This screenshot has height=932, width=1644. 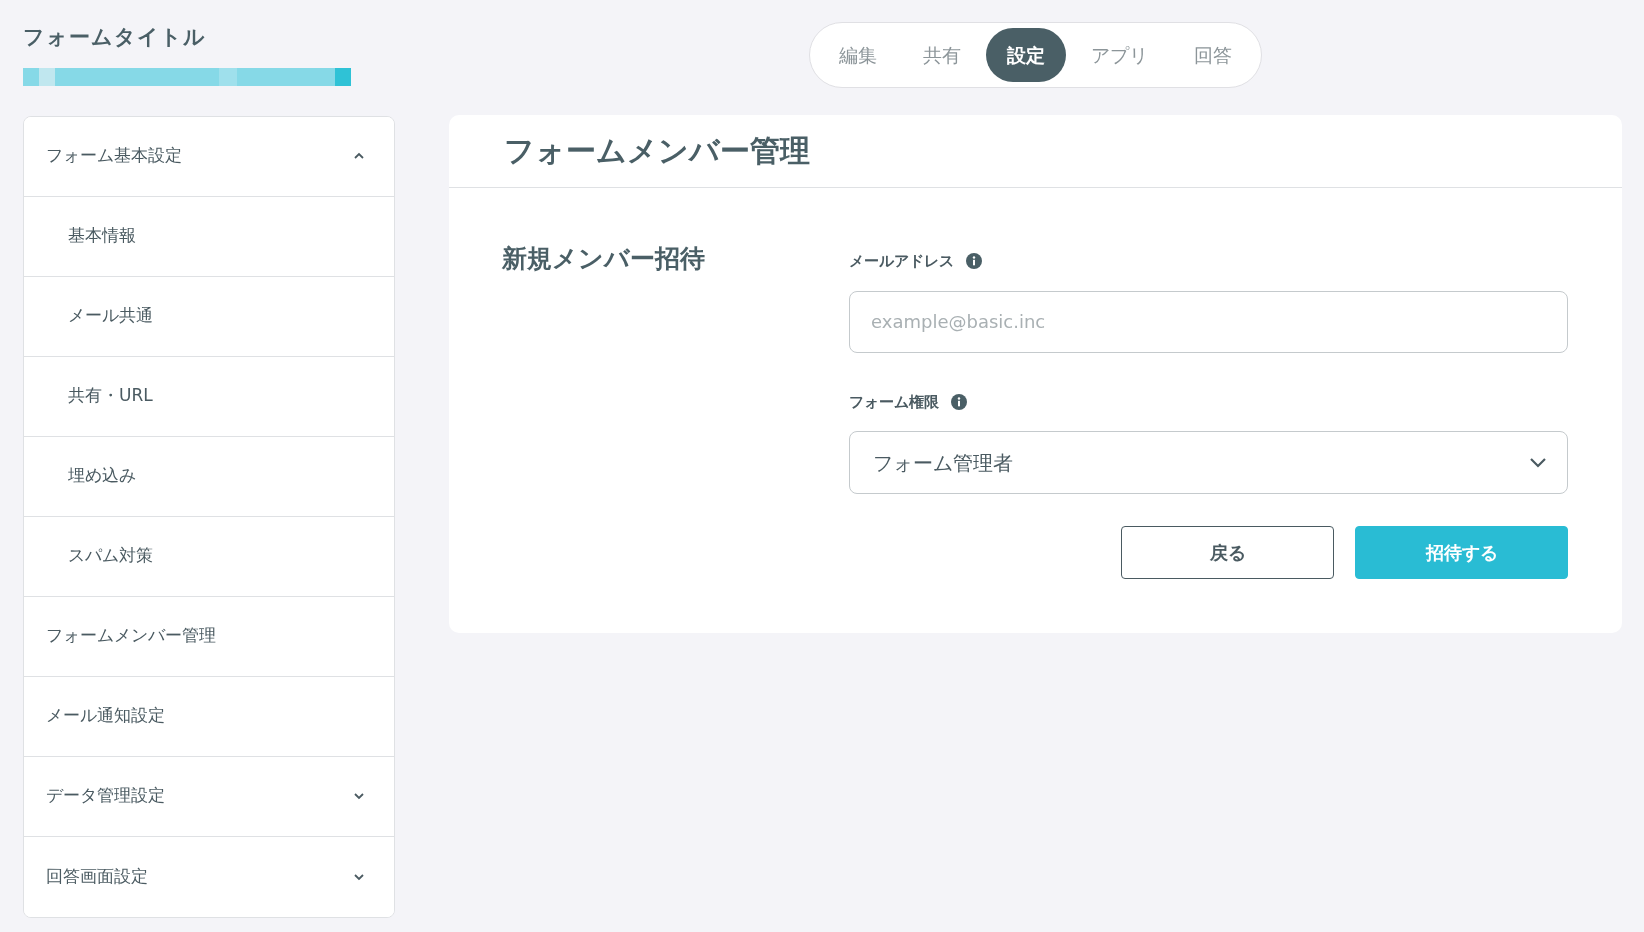 What do you see at coordinates (894, 402) in the screenshot?
I see `field-label: フォーム権限` at bounding box center [894, 402].